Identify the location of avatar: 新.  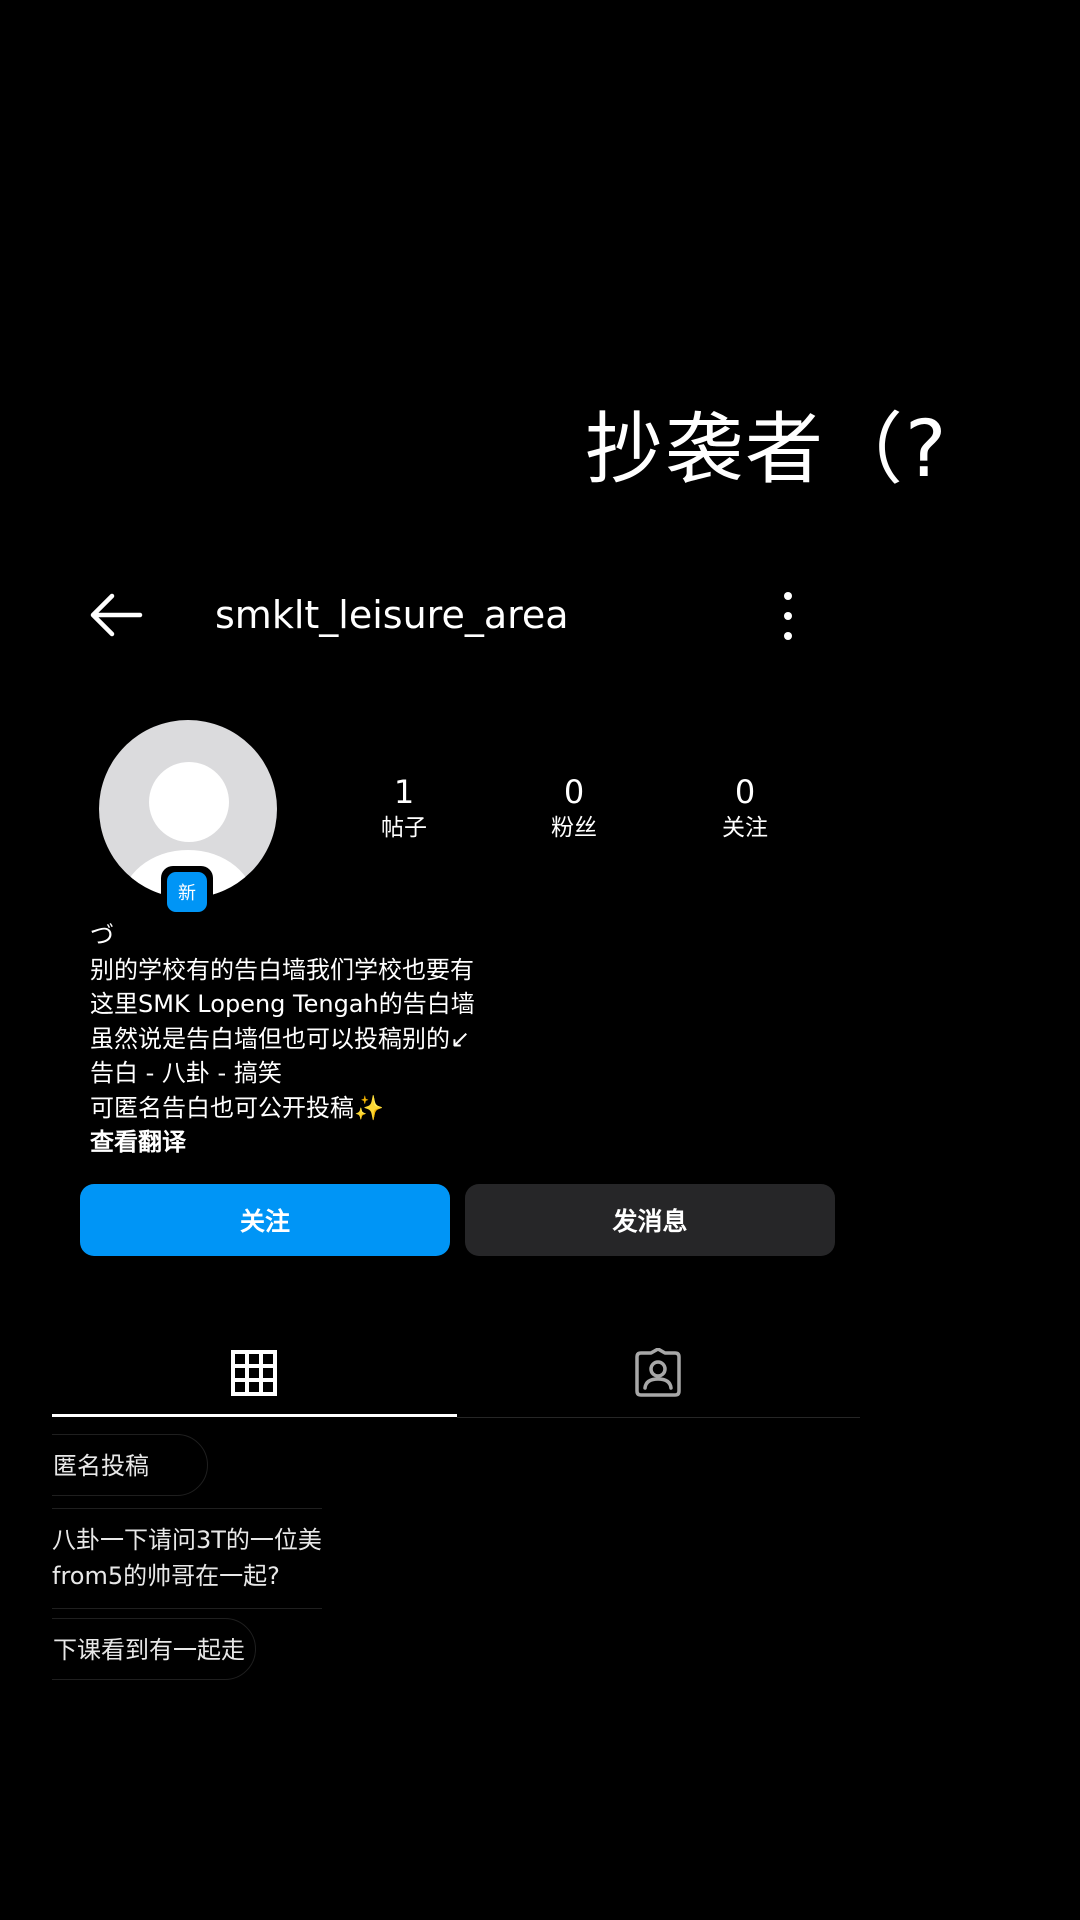
(188, 819).